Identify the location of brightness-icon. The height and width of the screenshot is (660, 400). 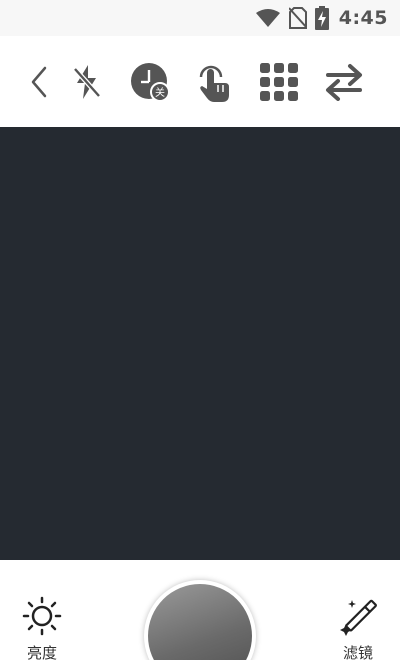
(42, 616).